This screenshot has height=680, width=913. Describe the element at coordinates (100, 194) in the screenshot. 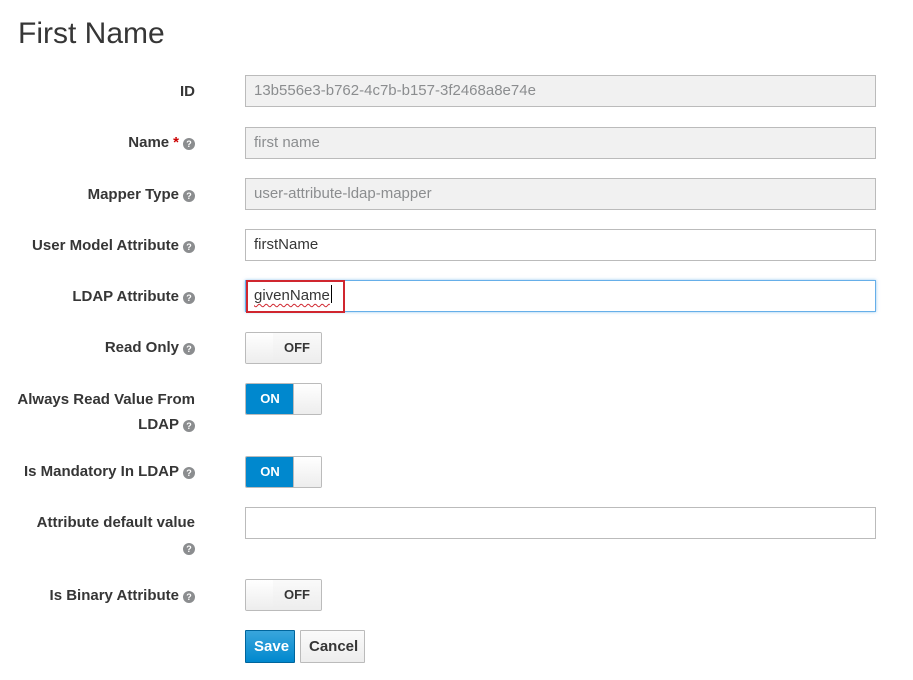

I see `mapper-type-label: Mapper Type?` at that location.